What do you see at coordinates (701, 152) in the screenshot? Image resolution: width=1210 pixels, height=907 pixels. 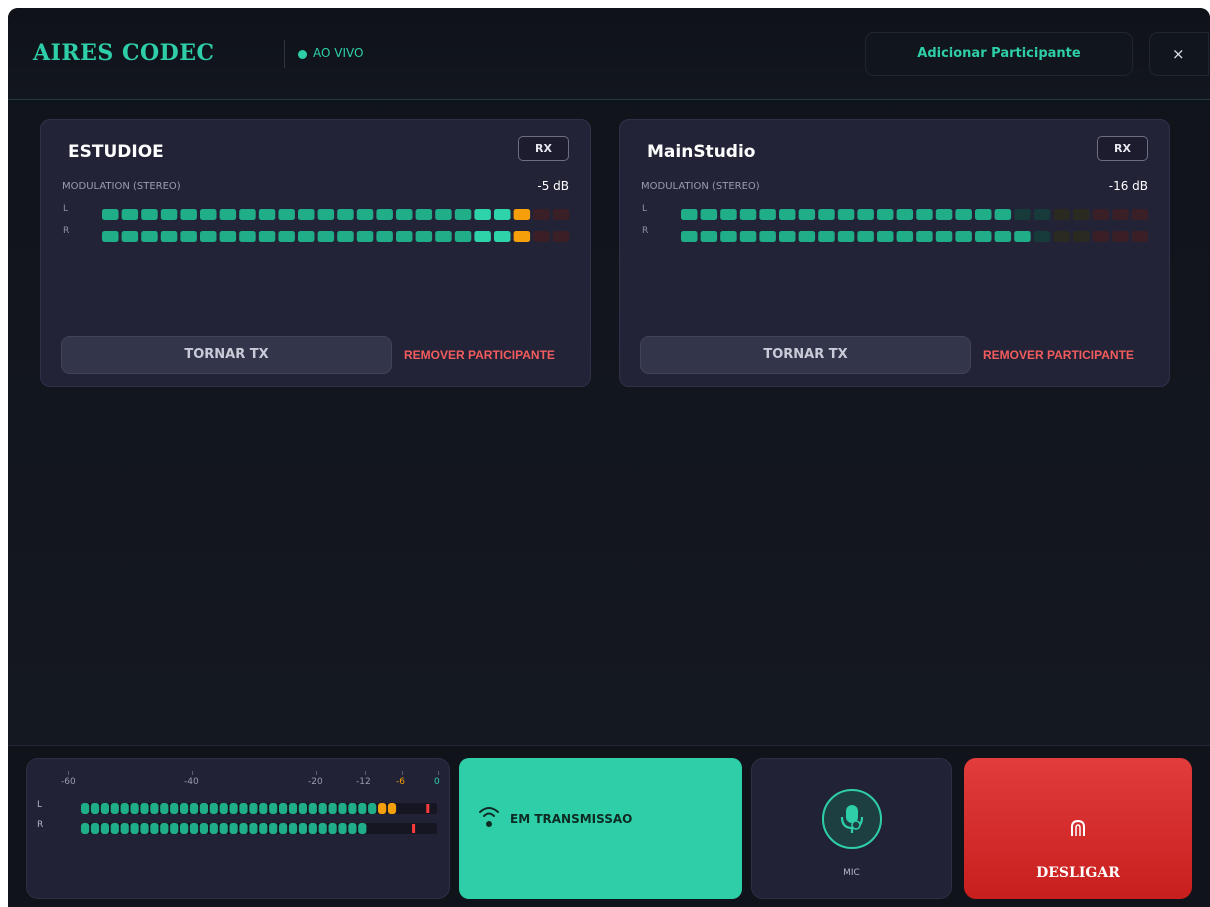 I see `participant-name: MainStudio` at bounding box center [701, 152].